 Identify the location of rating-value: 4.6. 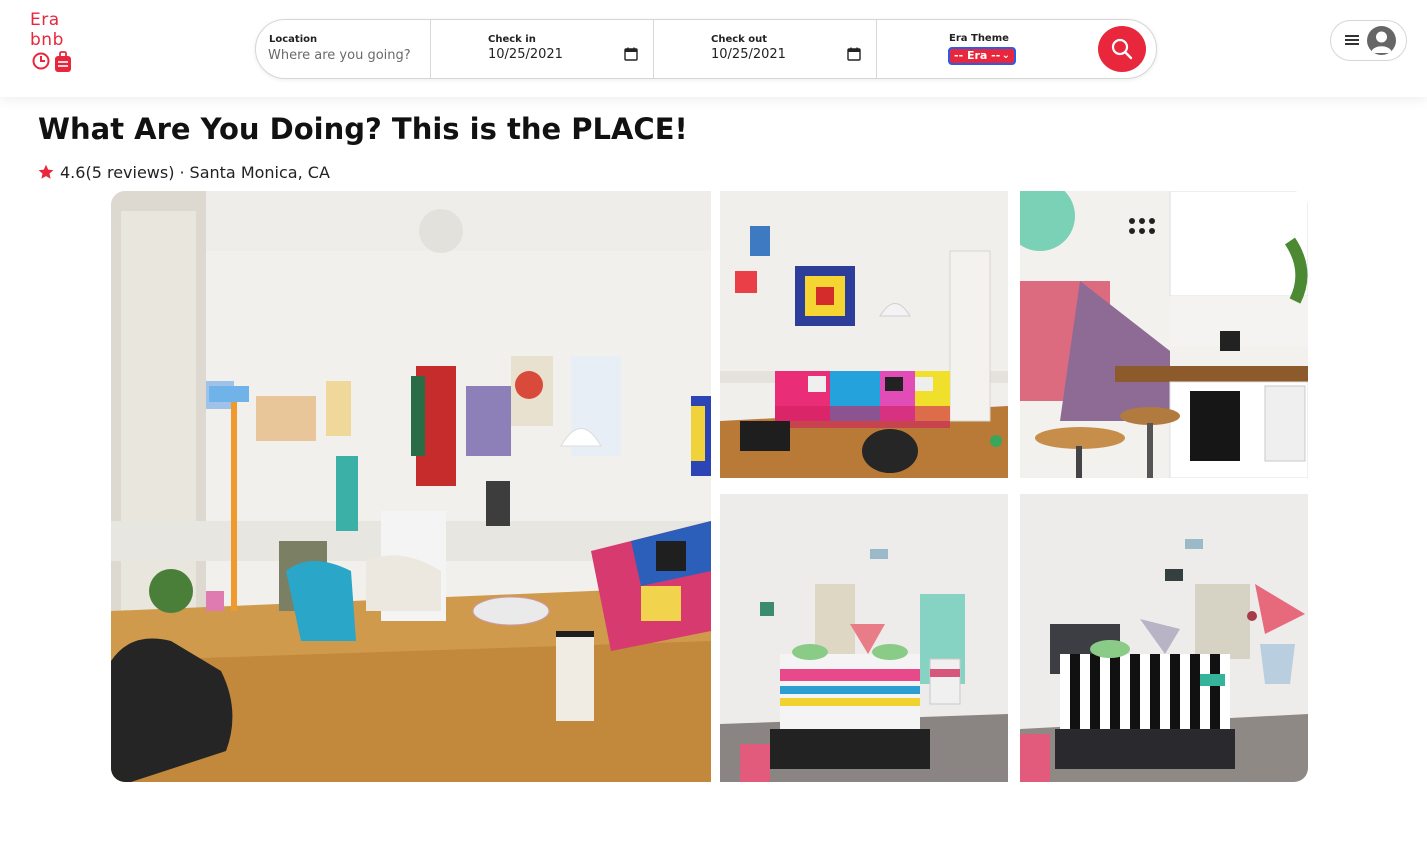
(73, 172).